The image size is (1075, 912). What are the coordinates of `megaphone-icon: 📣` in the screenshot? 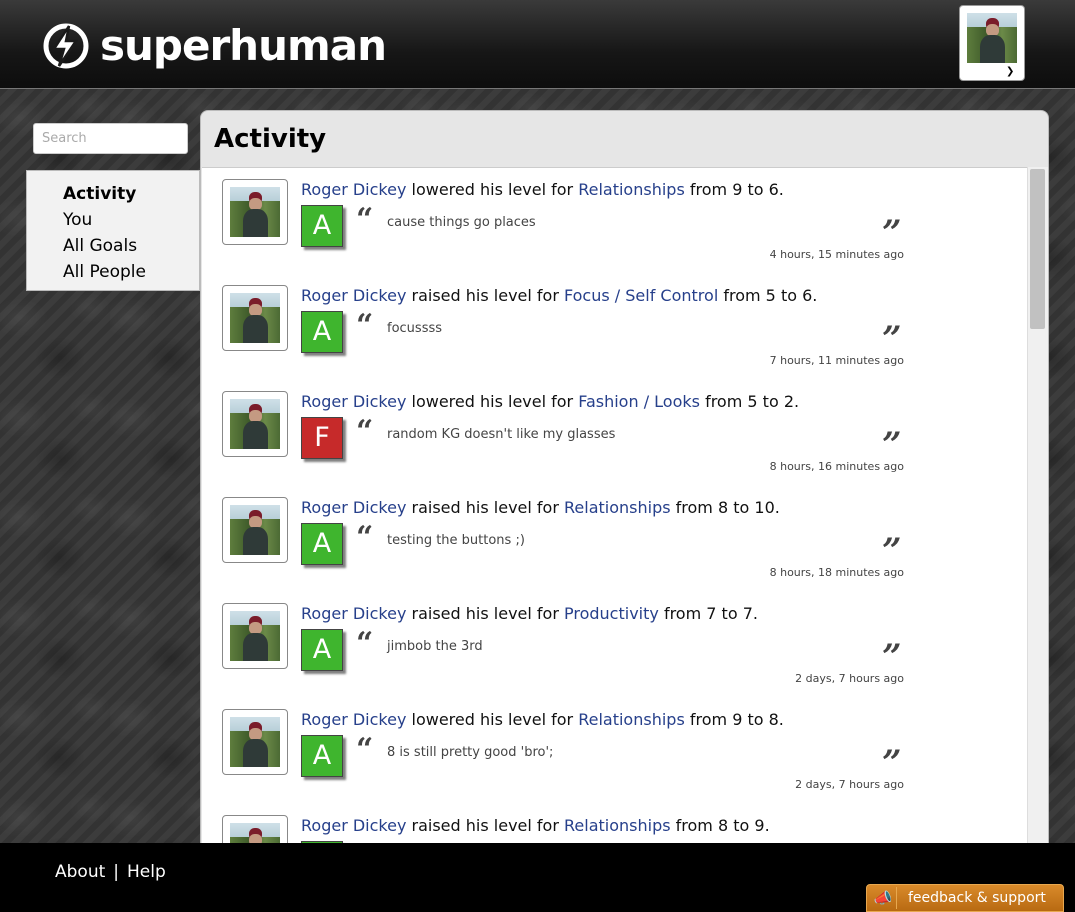 It's located at (883, 898).